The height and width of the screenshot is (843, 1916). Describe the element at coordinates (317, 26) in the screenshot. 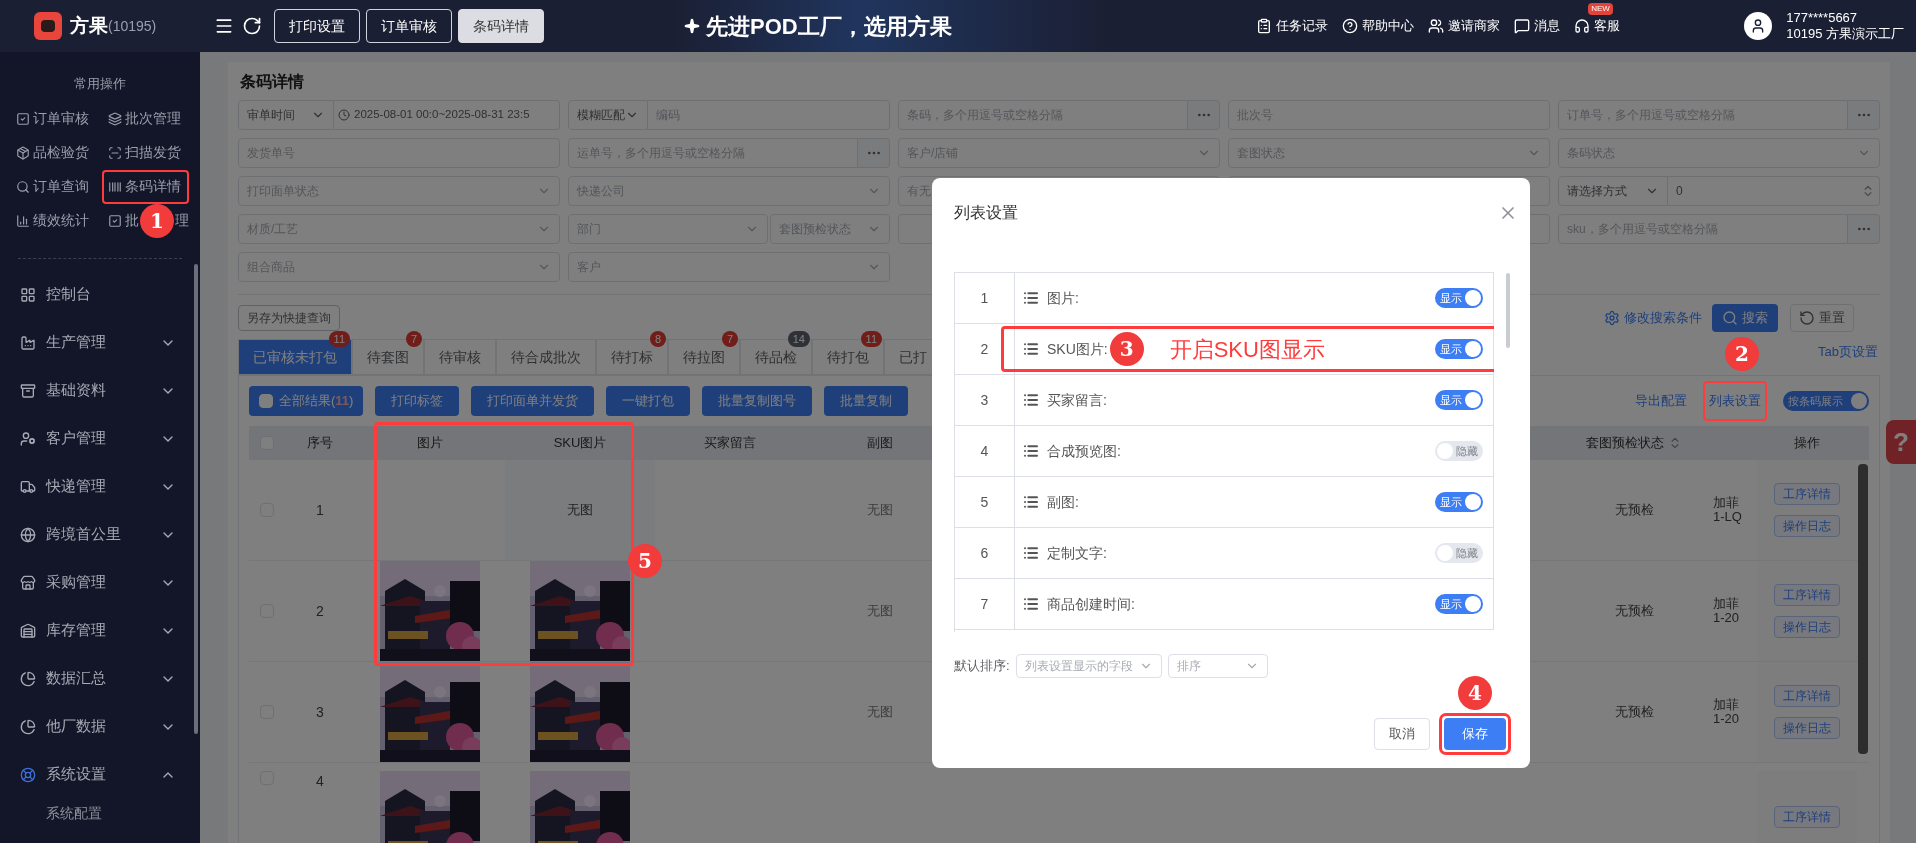

I see `nav-tab: 打印设置` at that location.